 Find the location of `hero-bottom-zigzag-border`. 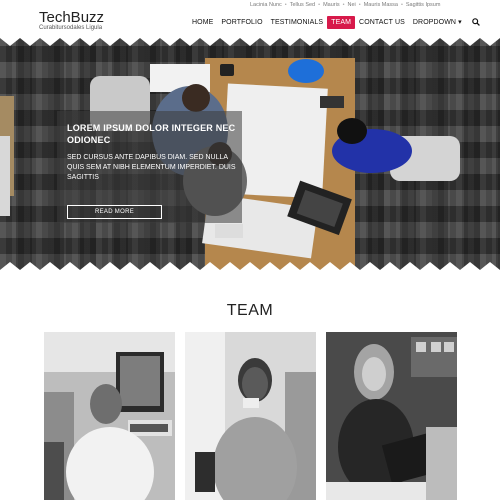

hero-bottom-zigzag-border is located at coordinates (250, 268).